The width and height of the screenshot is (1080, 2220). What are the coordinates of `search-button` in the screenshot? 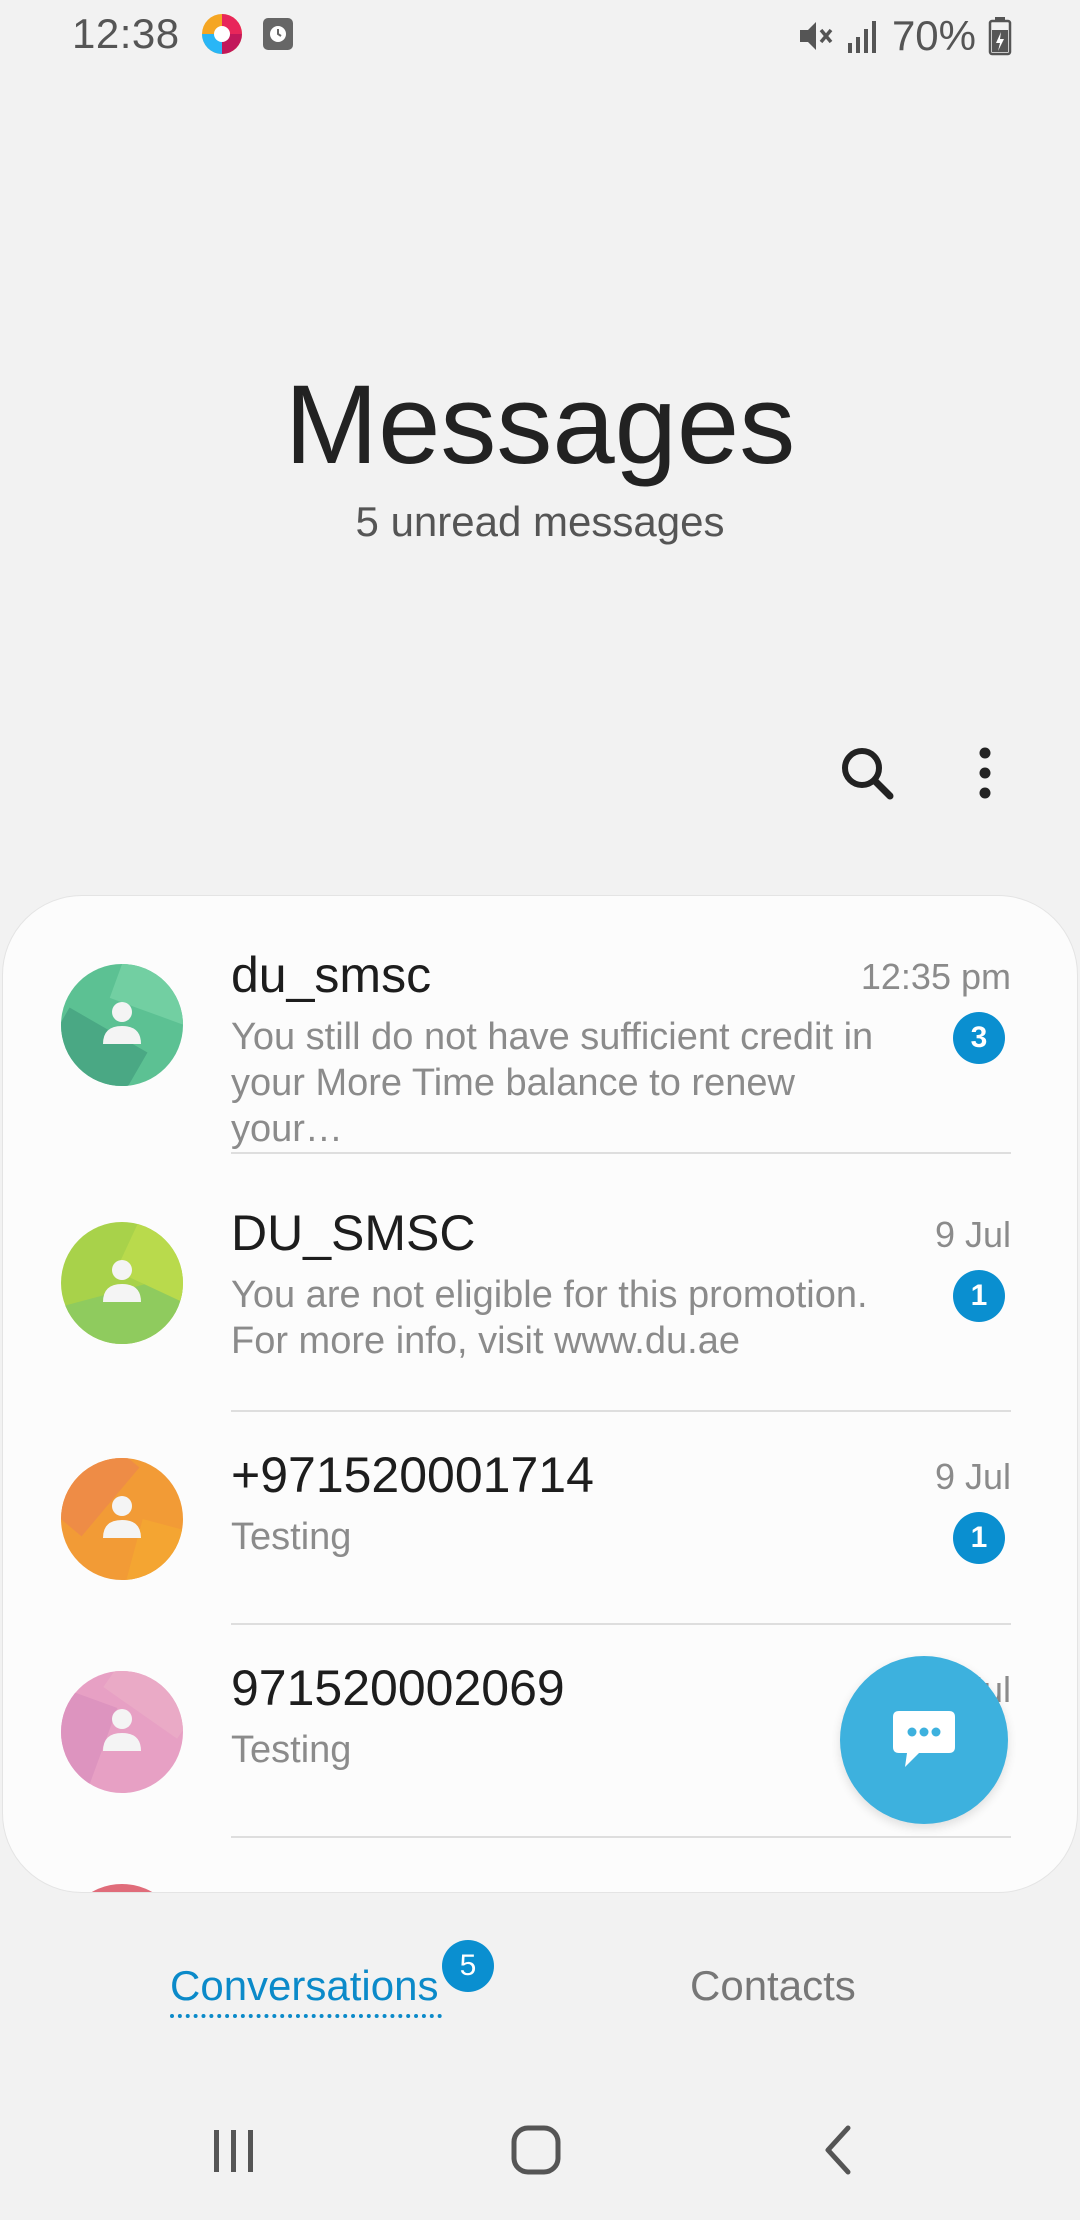 It's located at (867, 773).